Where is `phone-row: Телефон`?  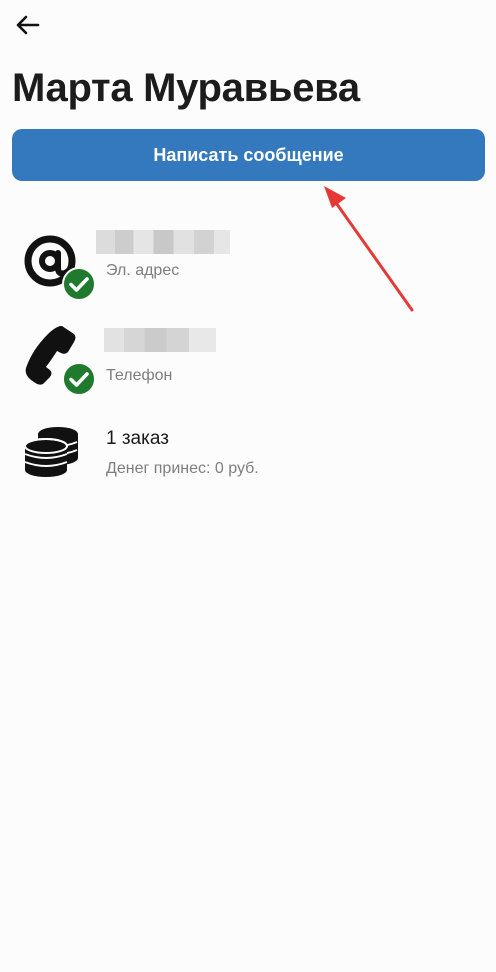
phone-row: Телефон is located at coordinates (248, 360).